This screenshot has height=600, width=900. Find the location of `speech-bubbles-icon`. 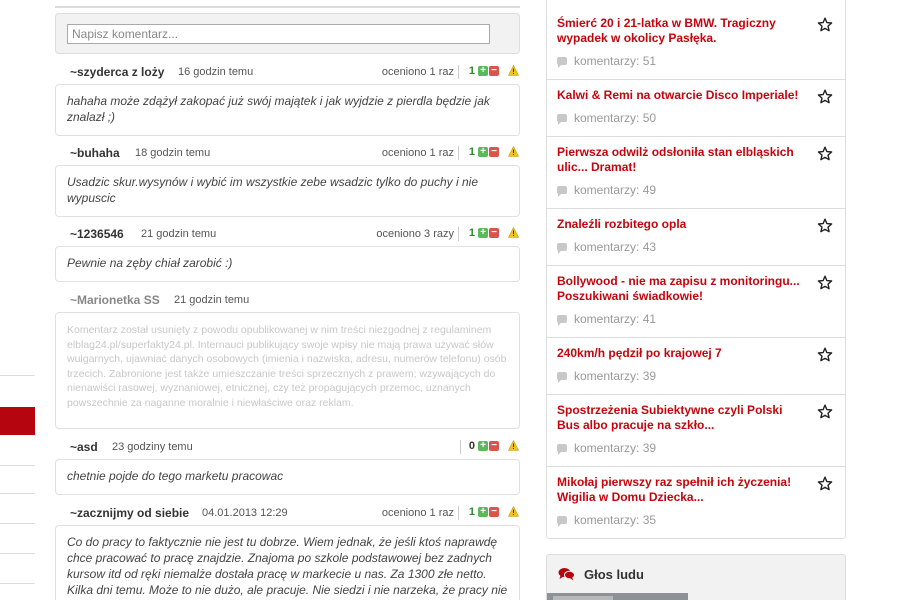

speech-bubbles-icon is located at coordinates (566, 574).